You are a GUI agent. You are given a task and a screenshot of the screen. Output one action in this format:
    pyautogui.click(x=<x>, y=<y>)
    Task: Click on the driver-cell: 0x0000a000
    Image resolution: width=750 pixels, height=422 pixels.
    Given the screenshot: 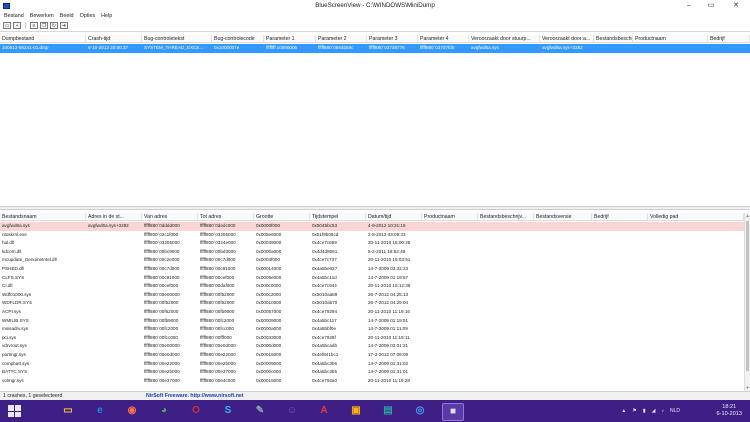 What is the action you would take?
    pyautogui.click(x=269, y=329)
    